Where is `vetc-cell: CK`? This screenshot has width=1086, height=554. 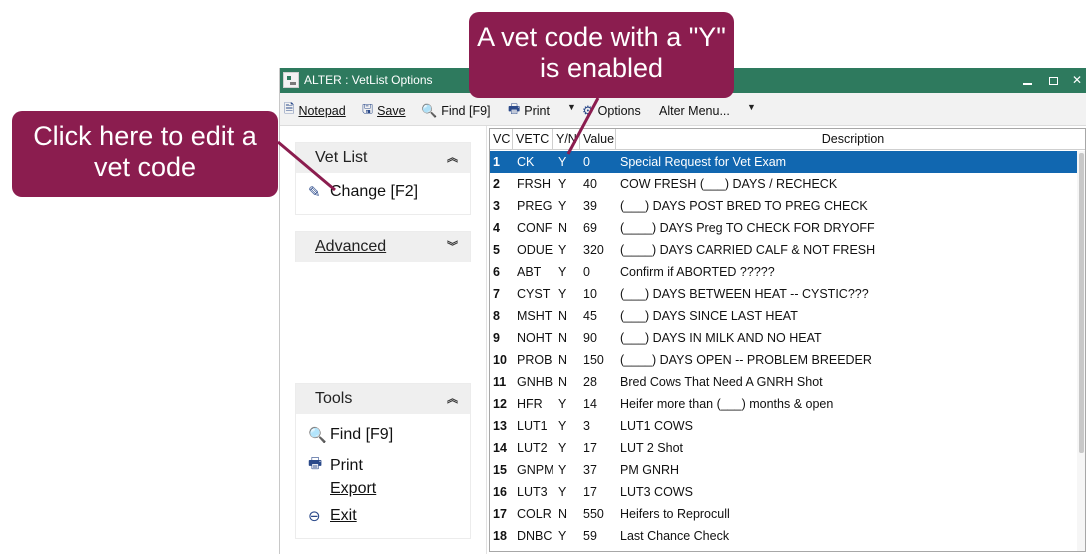 vetc-cell: CK is located at coordinates (526, 162).